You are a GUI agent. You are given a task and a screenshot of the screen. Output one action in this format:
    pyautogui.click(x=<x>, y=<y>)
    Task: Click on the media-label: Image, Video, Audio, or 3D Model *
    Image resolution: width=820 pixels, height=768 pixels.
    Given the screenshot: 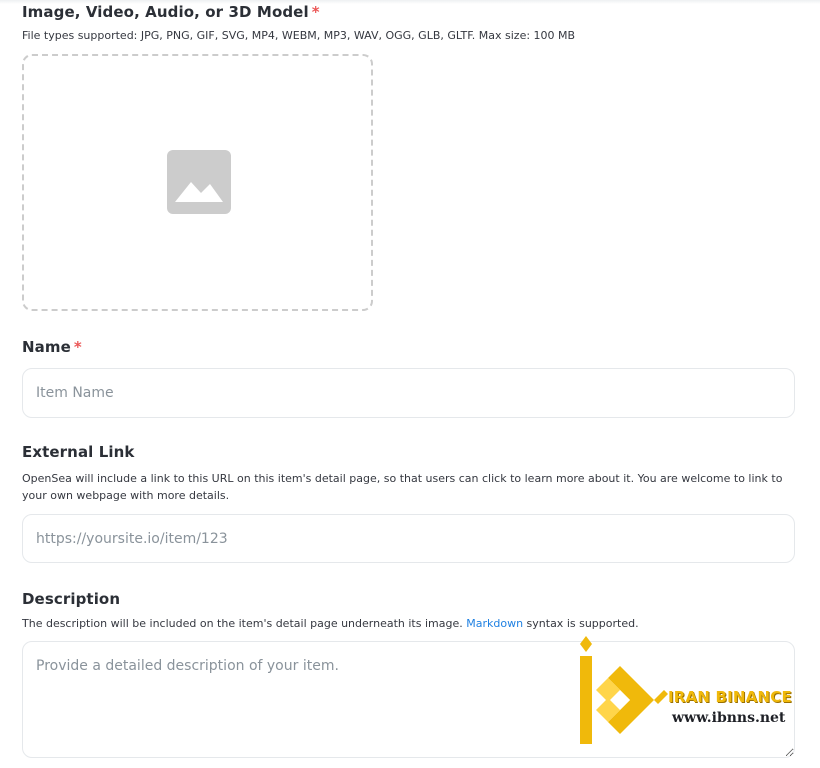 What is the action you would take?
    pyautogui.click(x=171, y=12)
    